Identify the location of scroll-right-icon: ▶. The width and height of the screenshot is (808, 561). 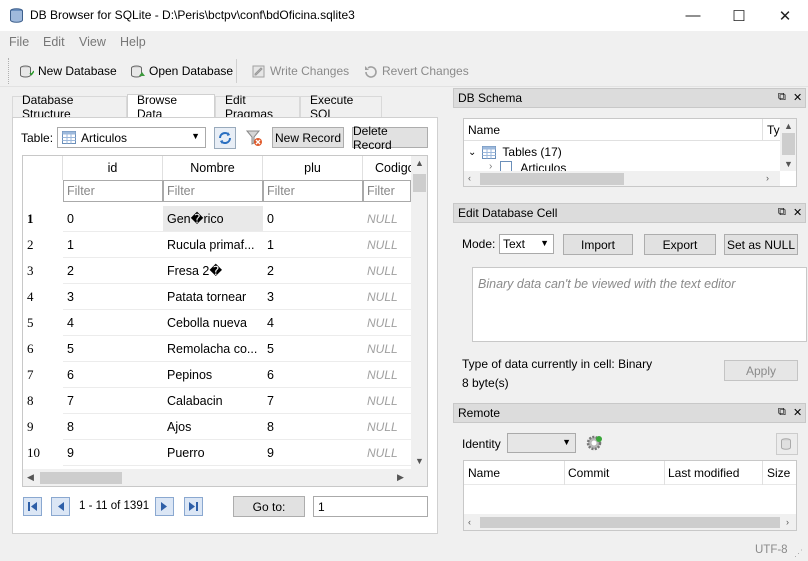
(400, 477).